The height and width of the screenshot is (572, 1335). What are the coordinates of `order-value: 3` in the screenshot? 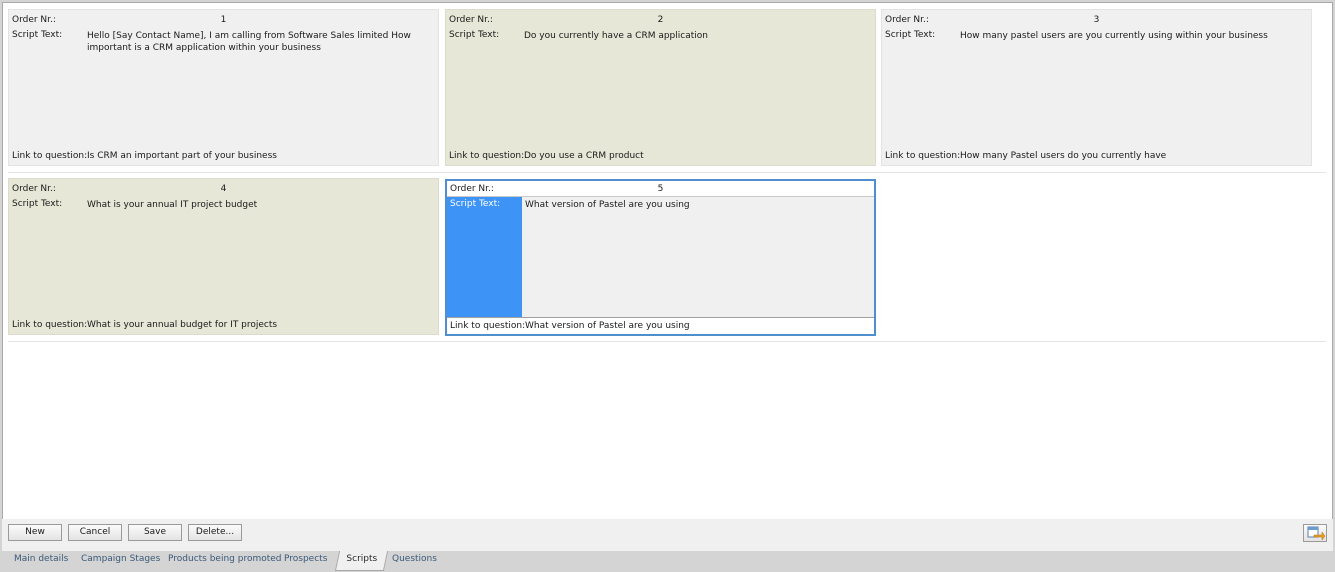 It's located at (1096, 20).